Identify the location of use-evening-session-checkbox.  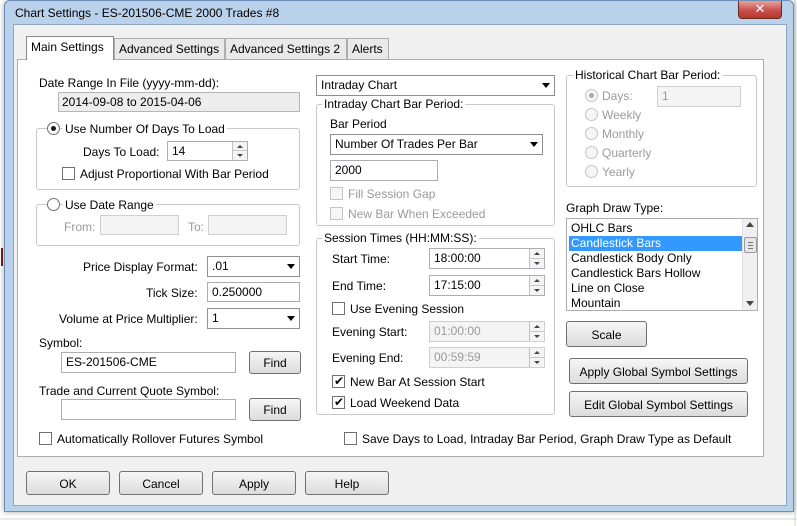
(338, 308).